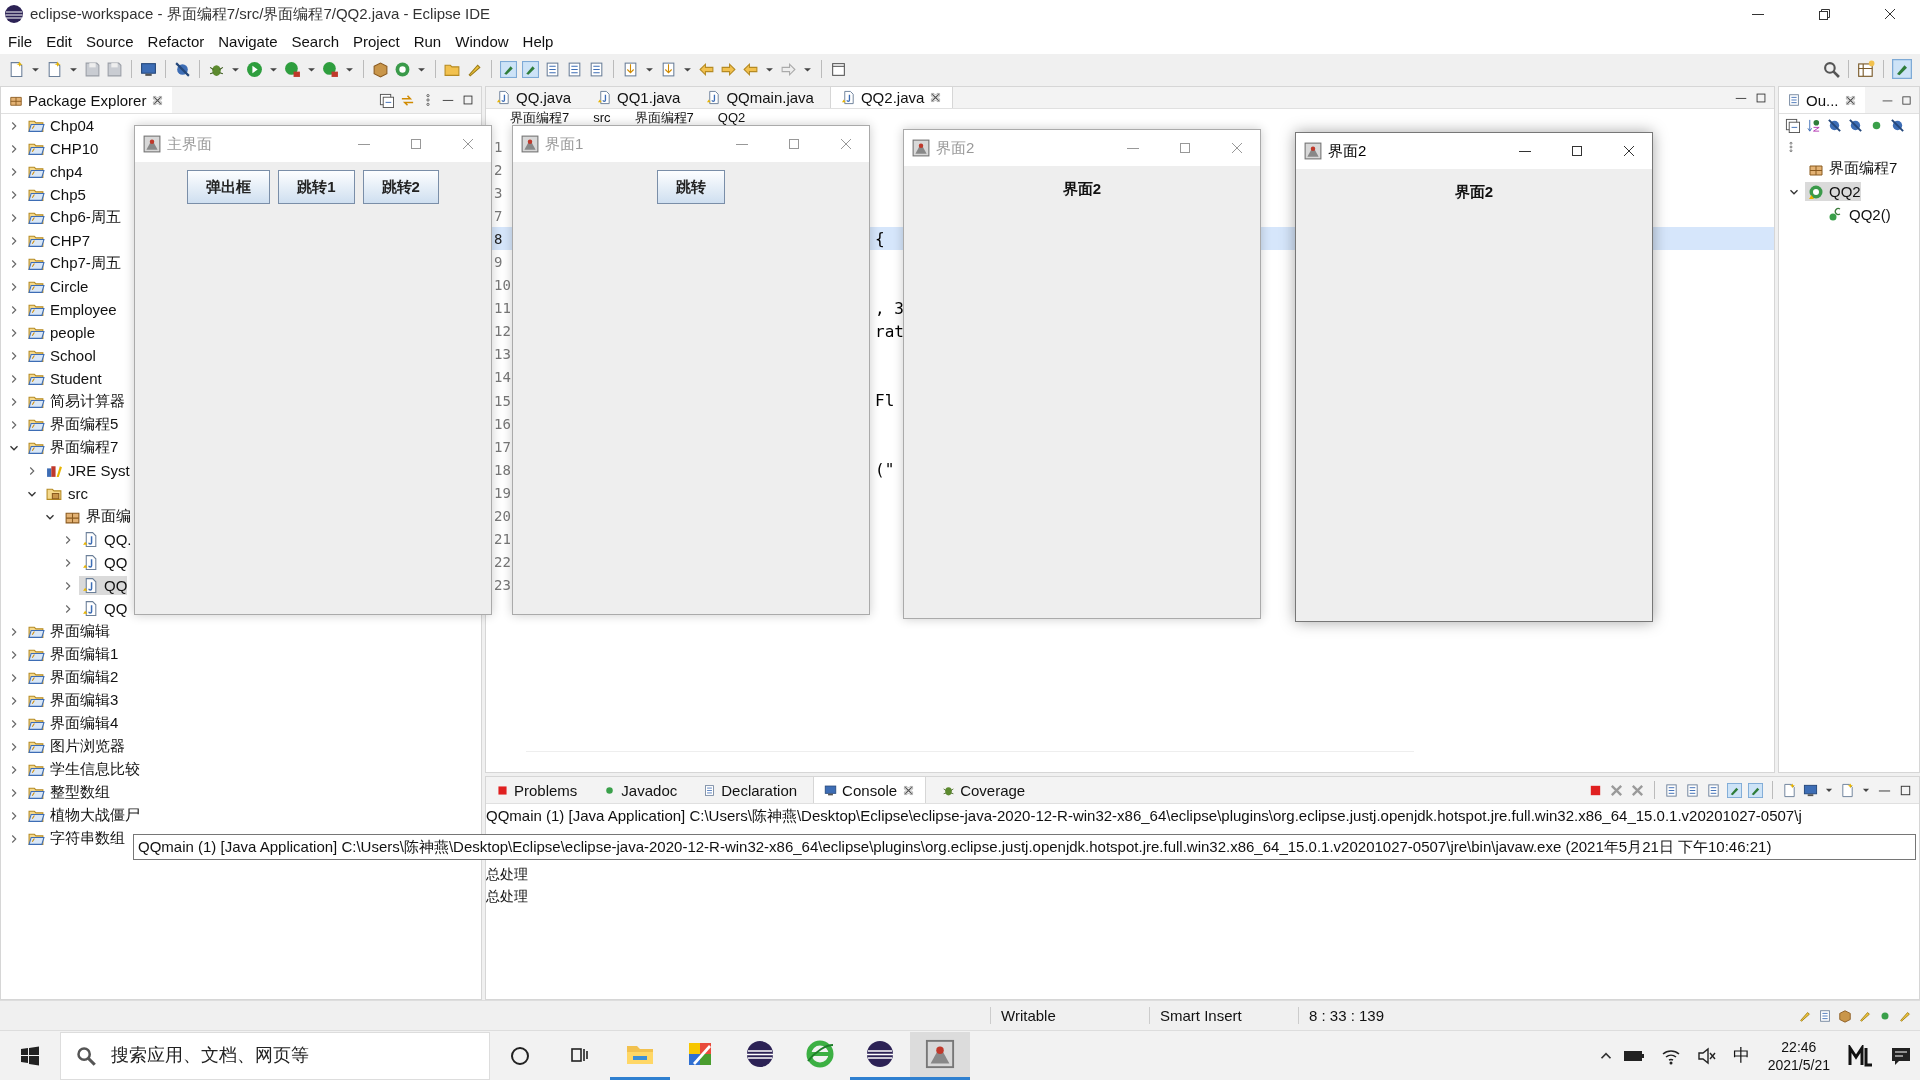 The width and height of the screenshot is (1920, 1080). Describe the element at coordinates (538, 41) in the screenshot. I see `menu-item: Help` at that location.